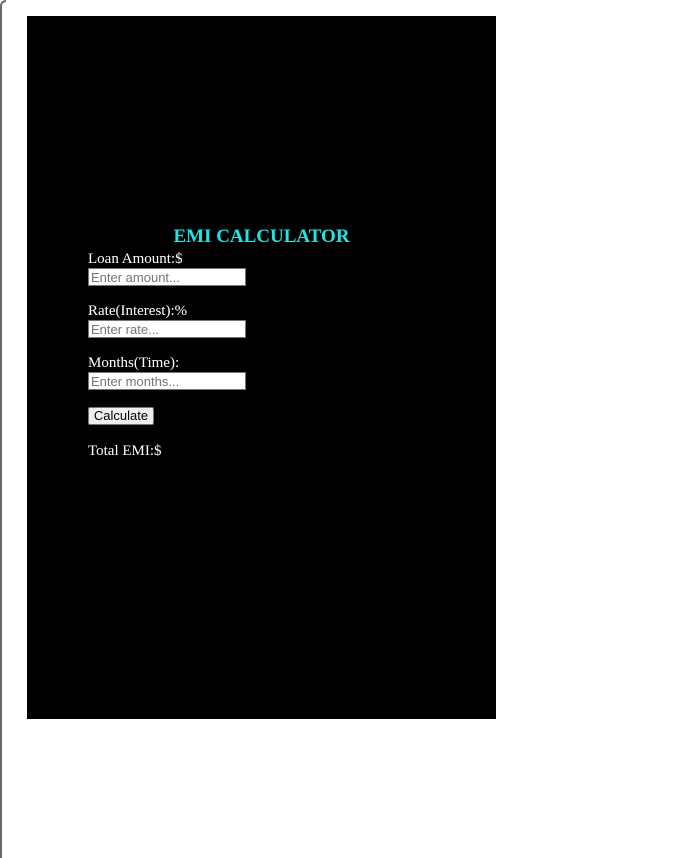 This screenshot has height=858, width=689. Describe the element at coordinates (135, 259) in the screenshot. I see `loan-amount-label: Loan Amount:$` at that location.